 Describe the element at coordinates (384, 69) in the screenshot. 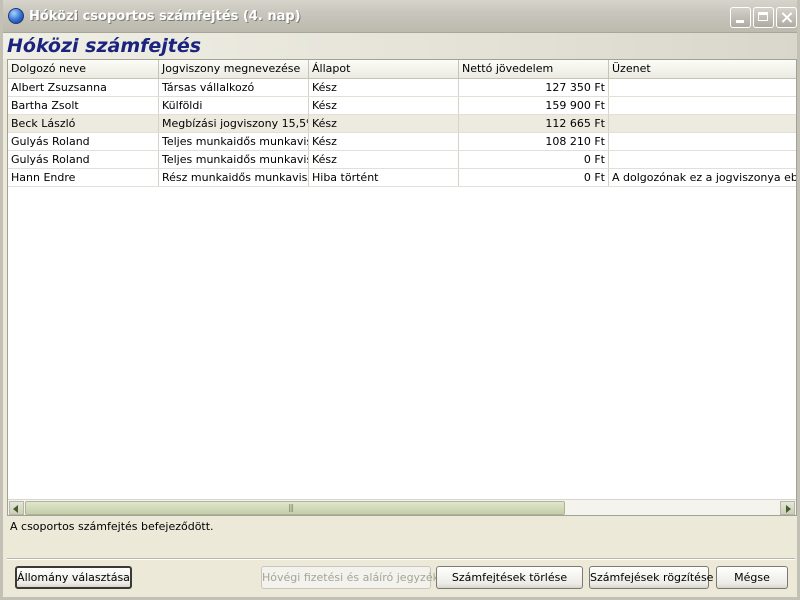

I see `column-header-status: Állapot` at that location.